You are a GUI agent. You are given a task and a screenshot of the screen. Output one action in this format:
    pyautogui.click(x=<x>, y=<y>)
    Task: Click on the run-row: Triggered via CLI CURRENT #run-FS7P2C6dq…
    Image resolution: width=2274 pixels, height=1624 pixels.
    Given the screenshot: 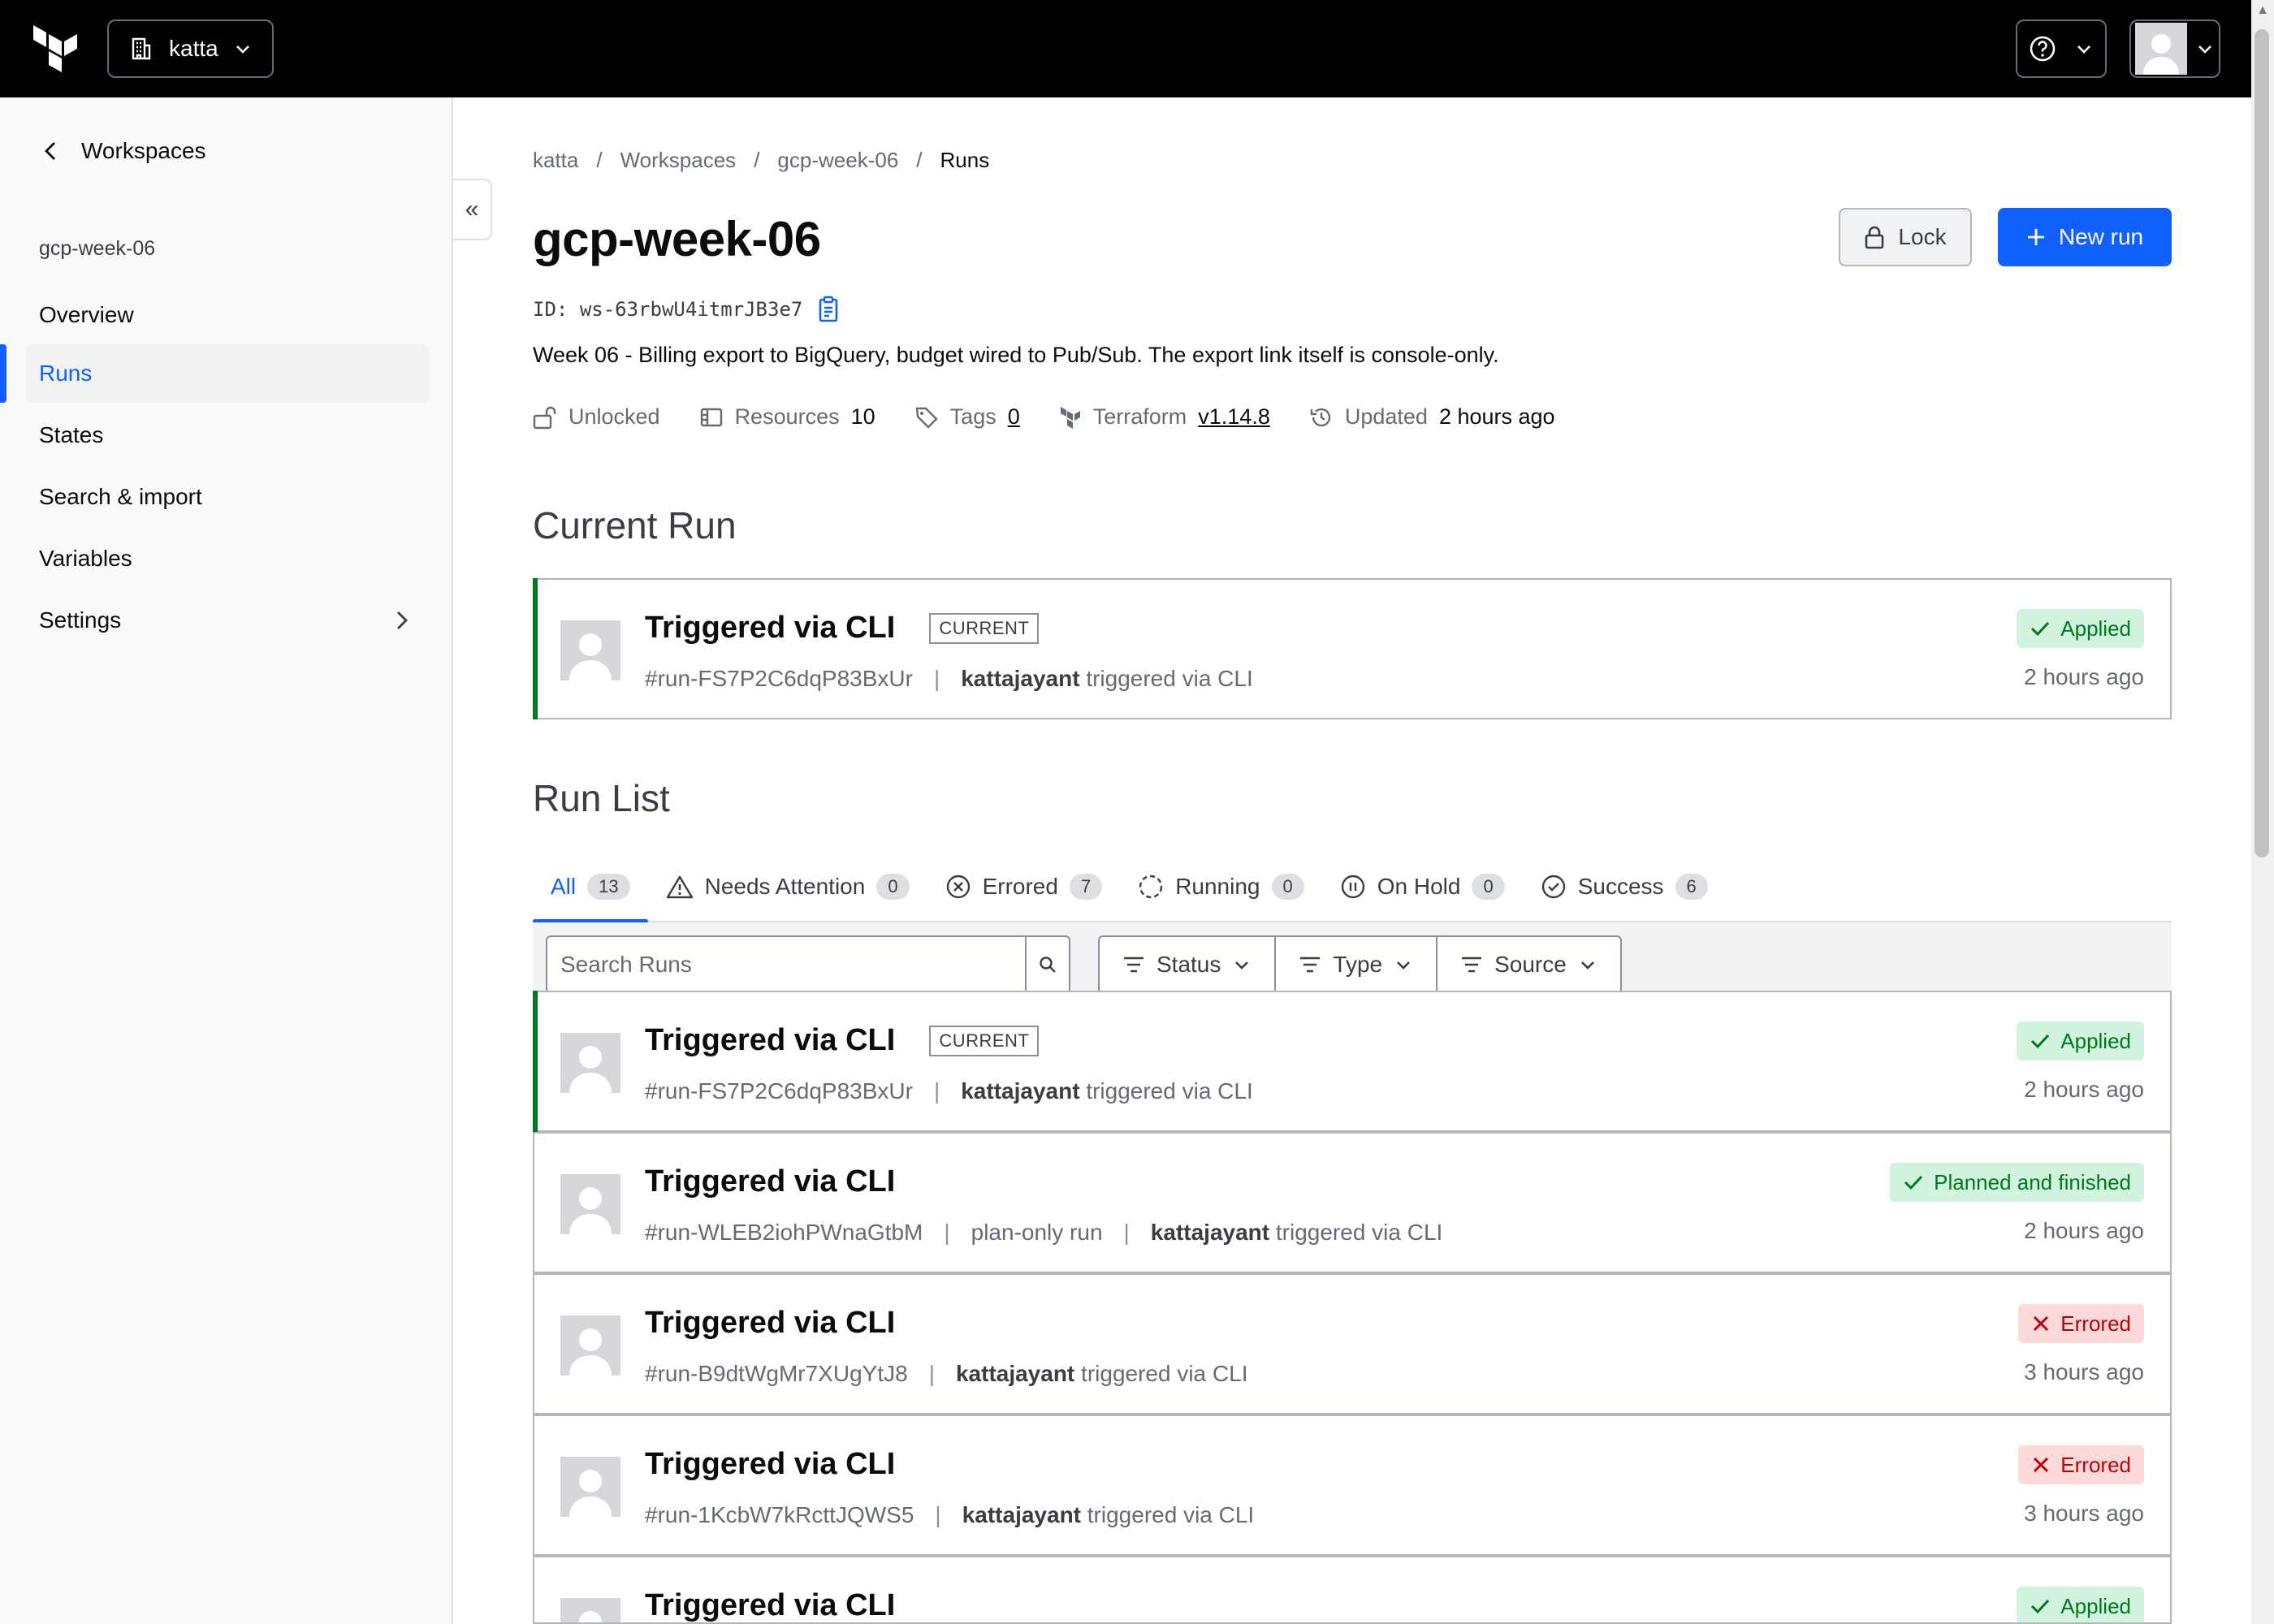 What is the action you would take?
    pyautogui.click(x=1352, y=1061)
    